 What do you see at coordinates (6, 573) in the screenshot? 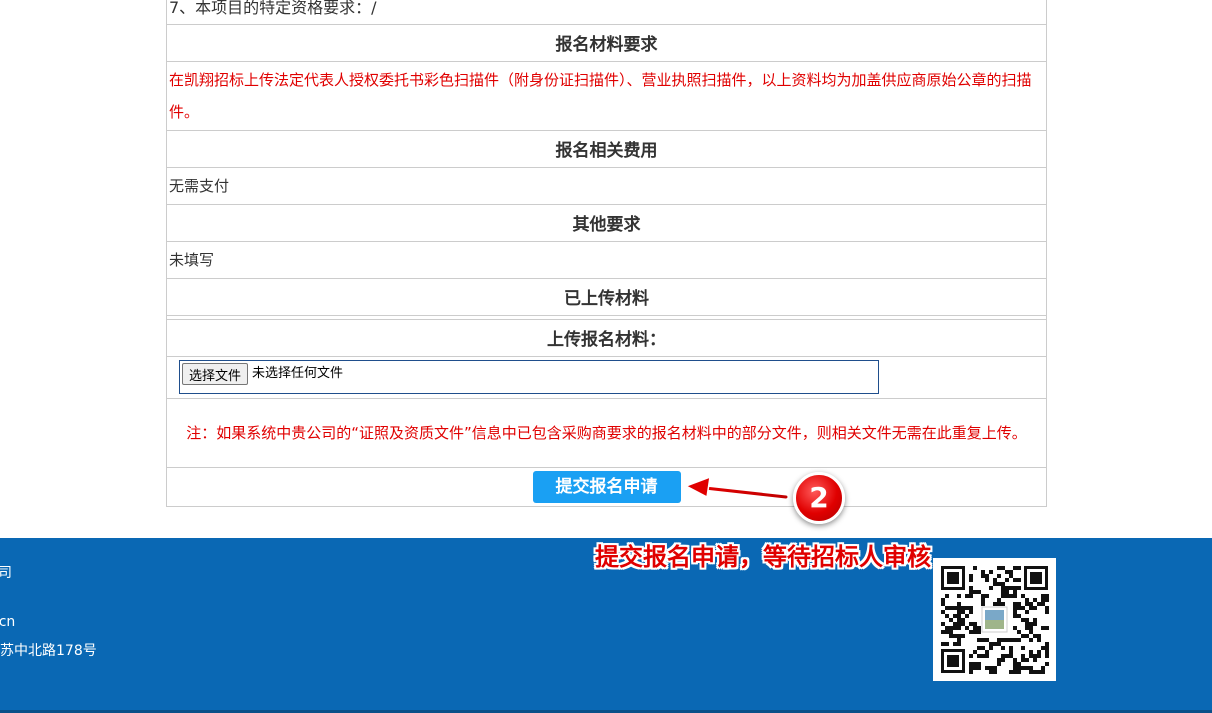
I see `footer-company: 公司` at bounding box center [6, 573].